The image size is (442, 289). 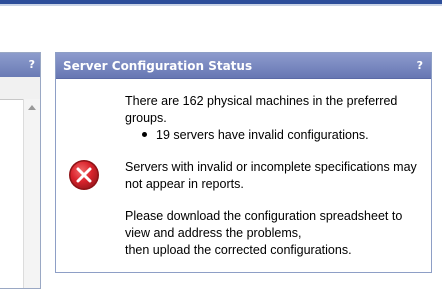 What do you see at coordinates (420, 65) in the screenshot?
I see `status-panel-help-icon: ?` at bounding box center [420, 65].